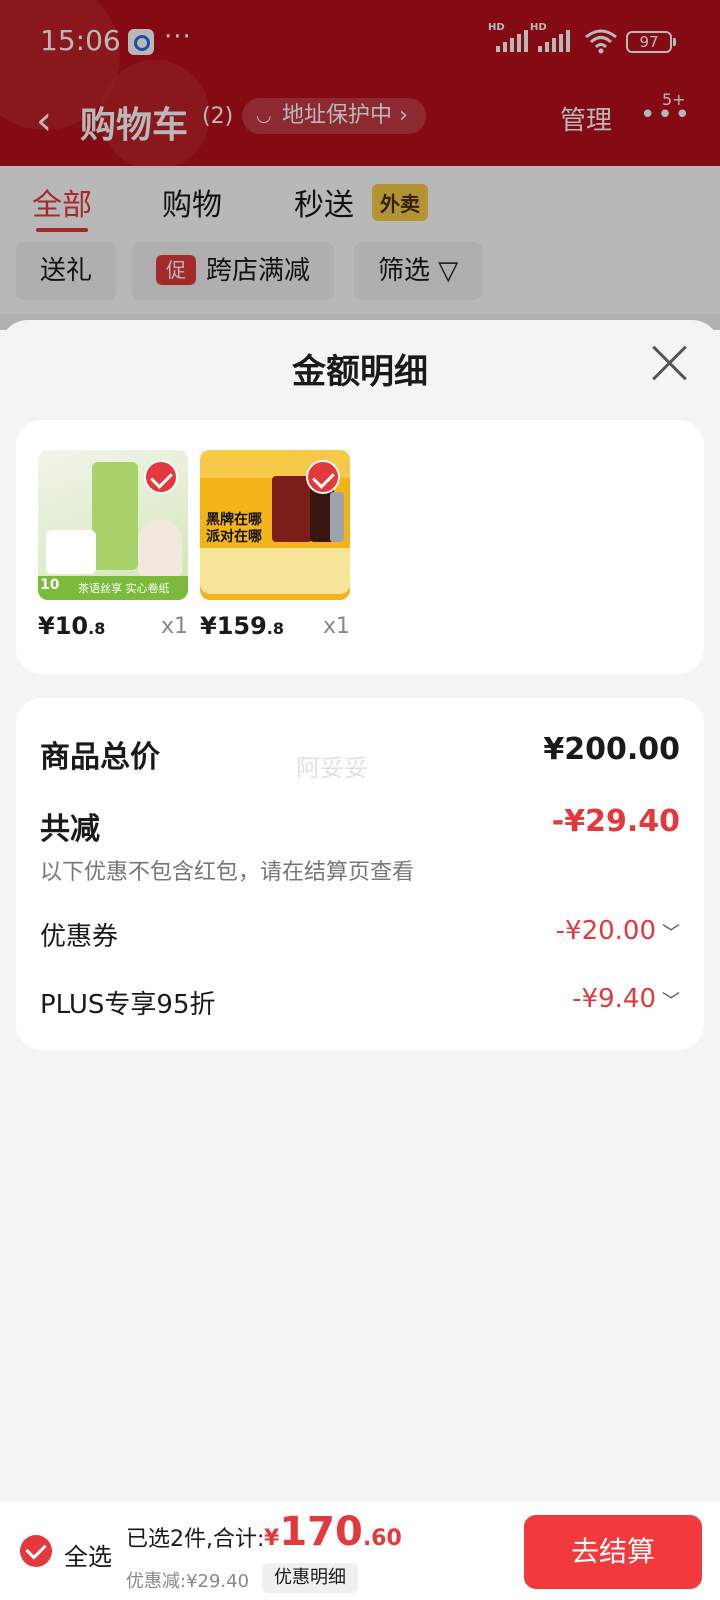 This screenshot has height=1600, width=720. What do you see at coordinates (670, 364) in the screenshot?
I see `close-icon` at bounding box center [670, 364].